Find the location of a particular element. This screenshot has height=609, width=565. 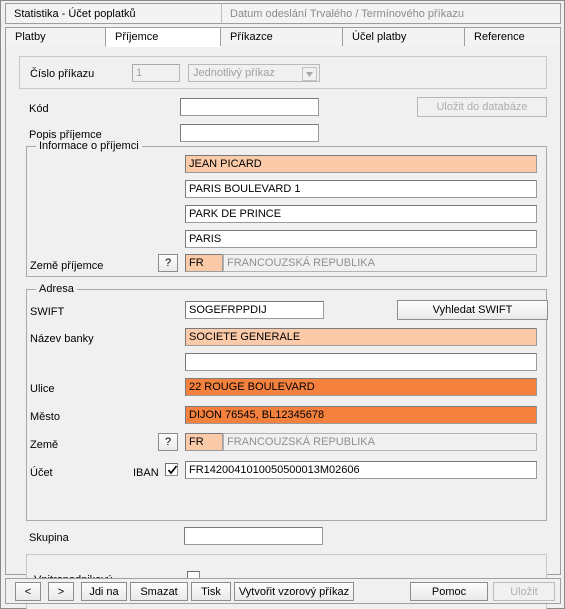

city-input: DIJON 76545, BL12345678 is located at coordinates (361, 415).